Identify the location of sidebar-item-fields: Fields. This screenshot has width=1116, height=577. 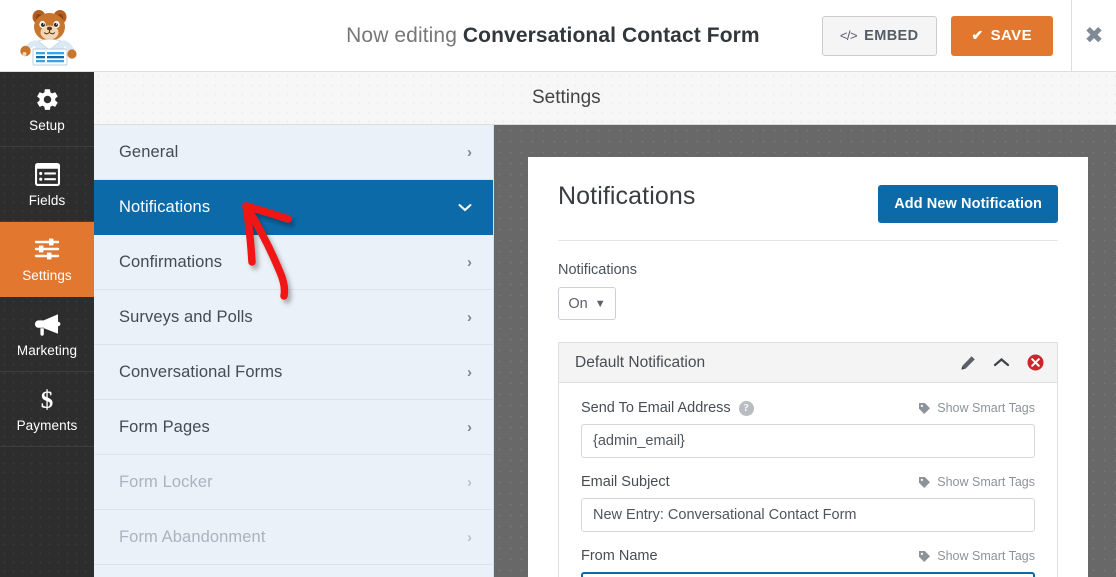
(47, 184).